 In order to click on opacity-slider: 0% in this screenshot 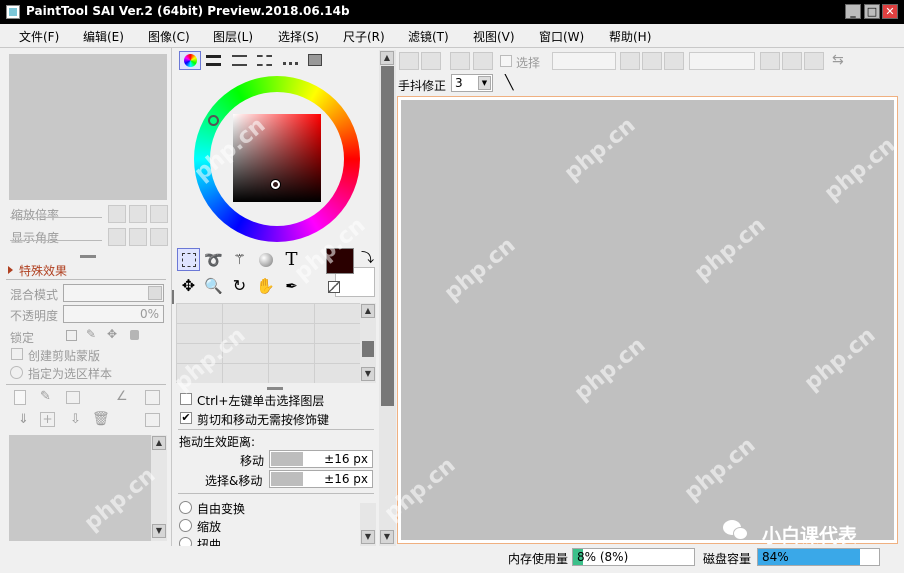, I will do `click(113, 314)`.